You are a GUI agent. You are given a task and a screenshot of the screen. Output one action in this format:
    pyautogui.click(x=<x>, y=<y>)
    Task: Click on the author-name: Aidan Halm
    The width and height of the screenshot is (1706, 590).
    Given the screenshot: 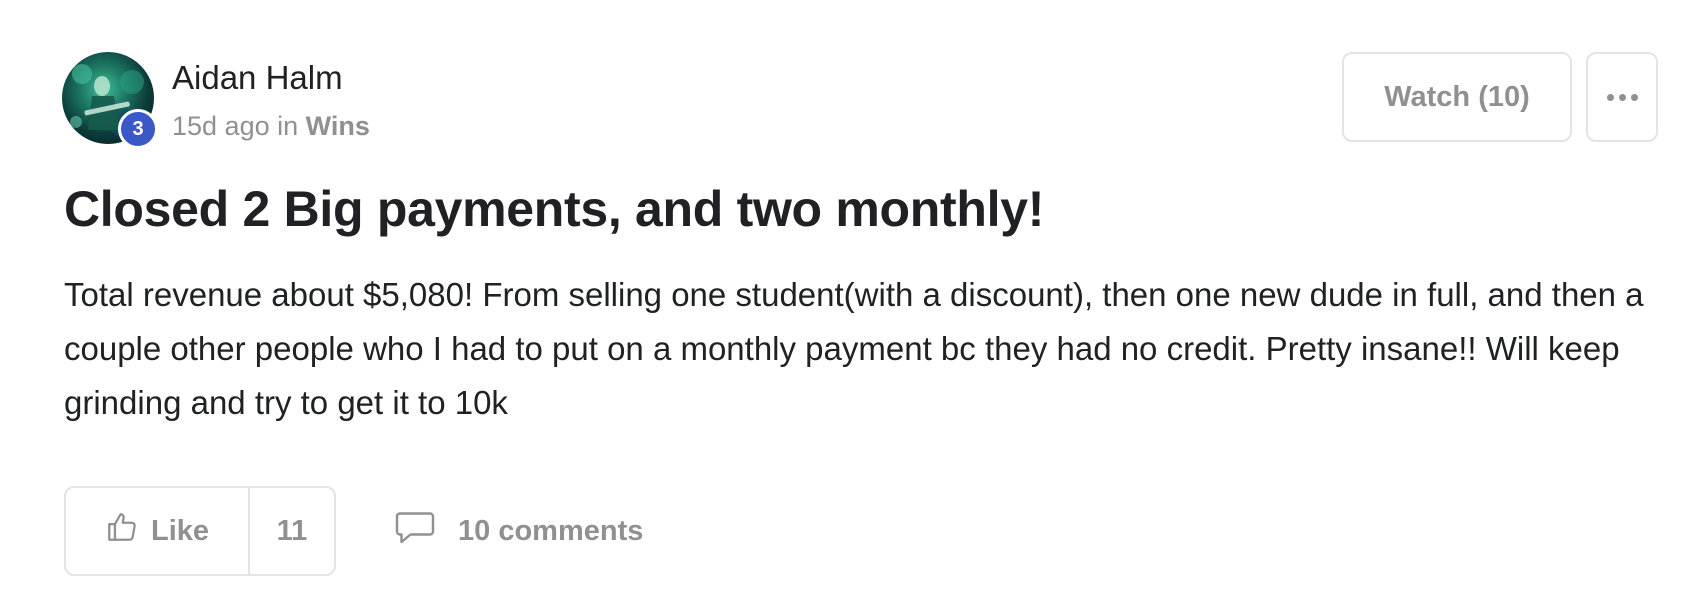 What is the action you would take?
    pyautogui.click(x=257, y=78)
    